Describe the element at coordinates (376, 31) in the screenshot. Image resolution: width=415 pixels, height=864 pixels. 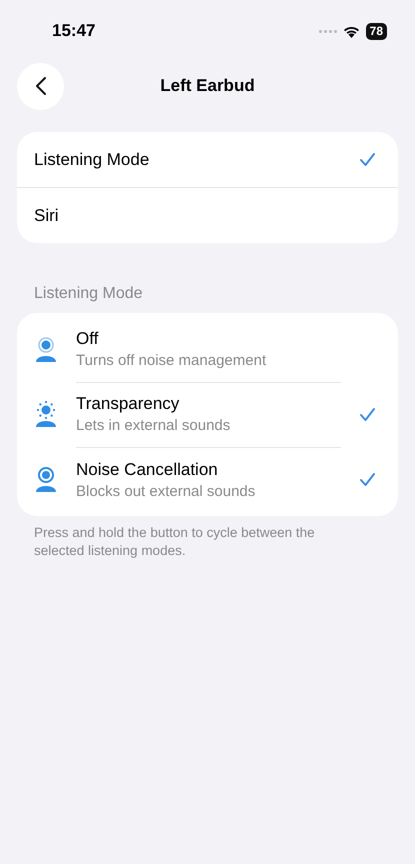
I see `battery-level: 78` at that location.